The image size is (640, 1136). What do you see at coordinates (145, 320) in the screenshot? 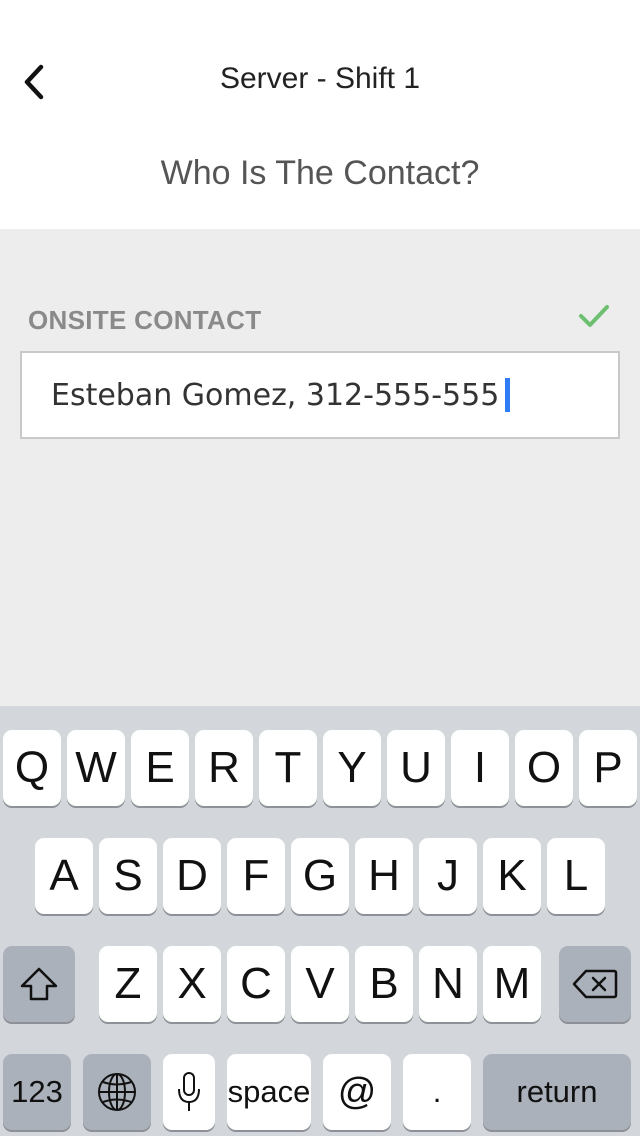
I see `onsite-contact-label: ONSITE CONTACT` at bounding box center [145, 320].